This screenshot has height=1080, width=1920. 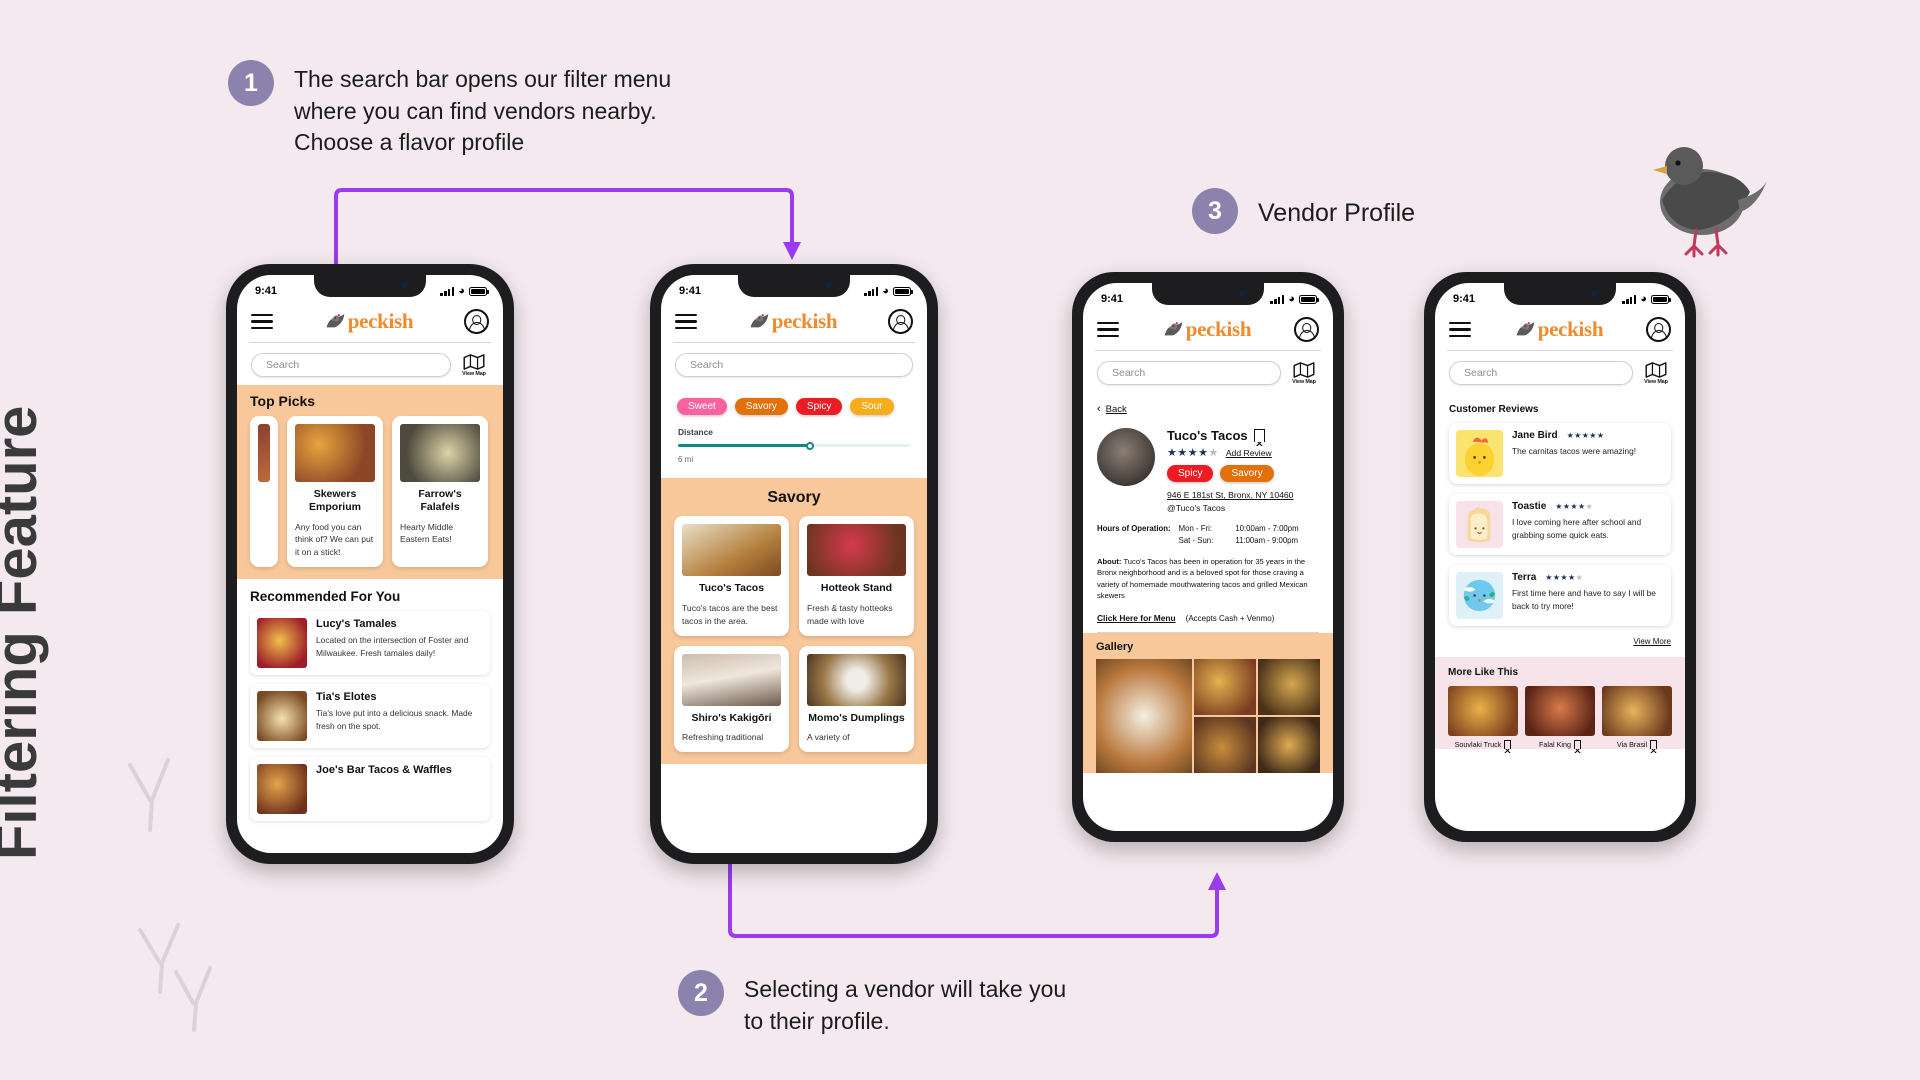 I want to click on vendor-card-partial, so click(x=264, y=492).